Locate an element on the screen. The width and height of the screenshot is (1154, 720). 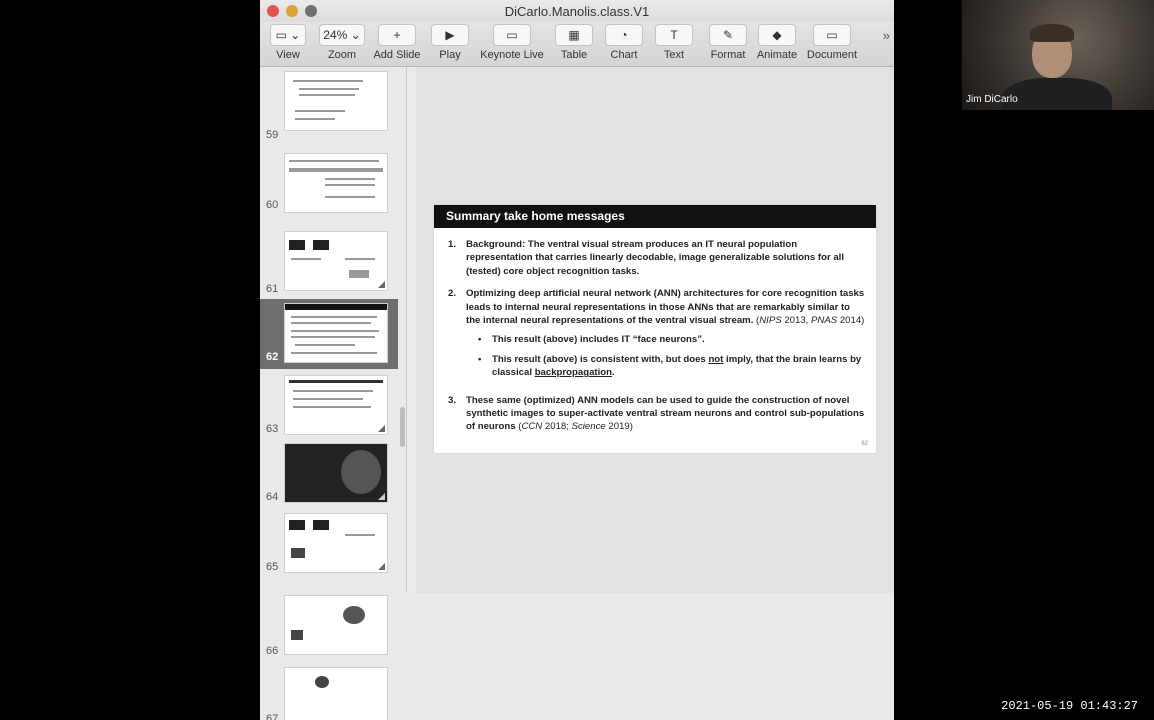
citation-journal: CCN is located at coordinates (532, 427).